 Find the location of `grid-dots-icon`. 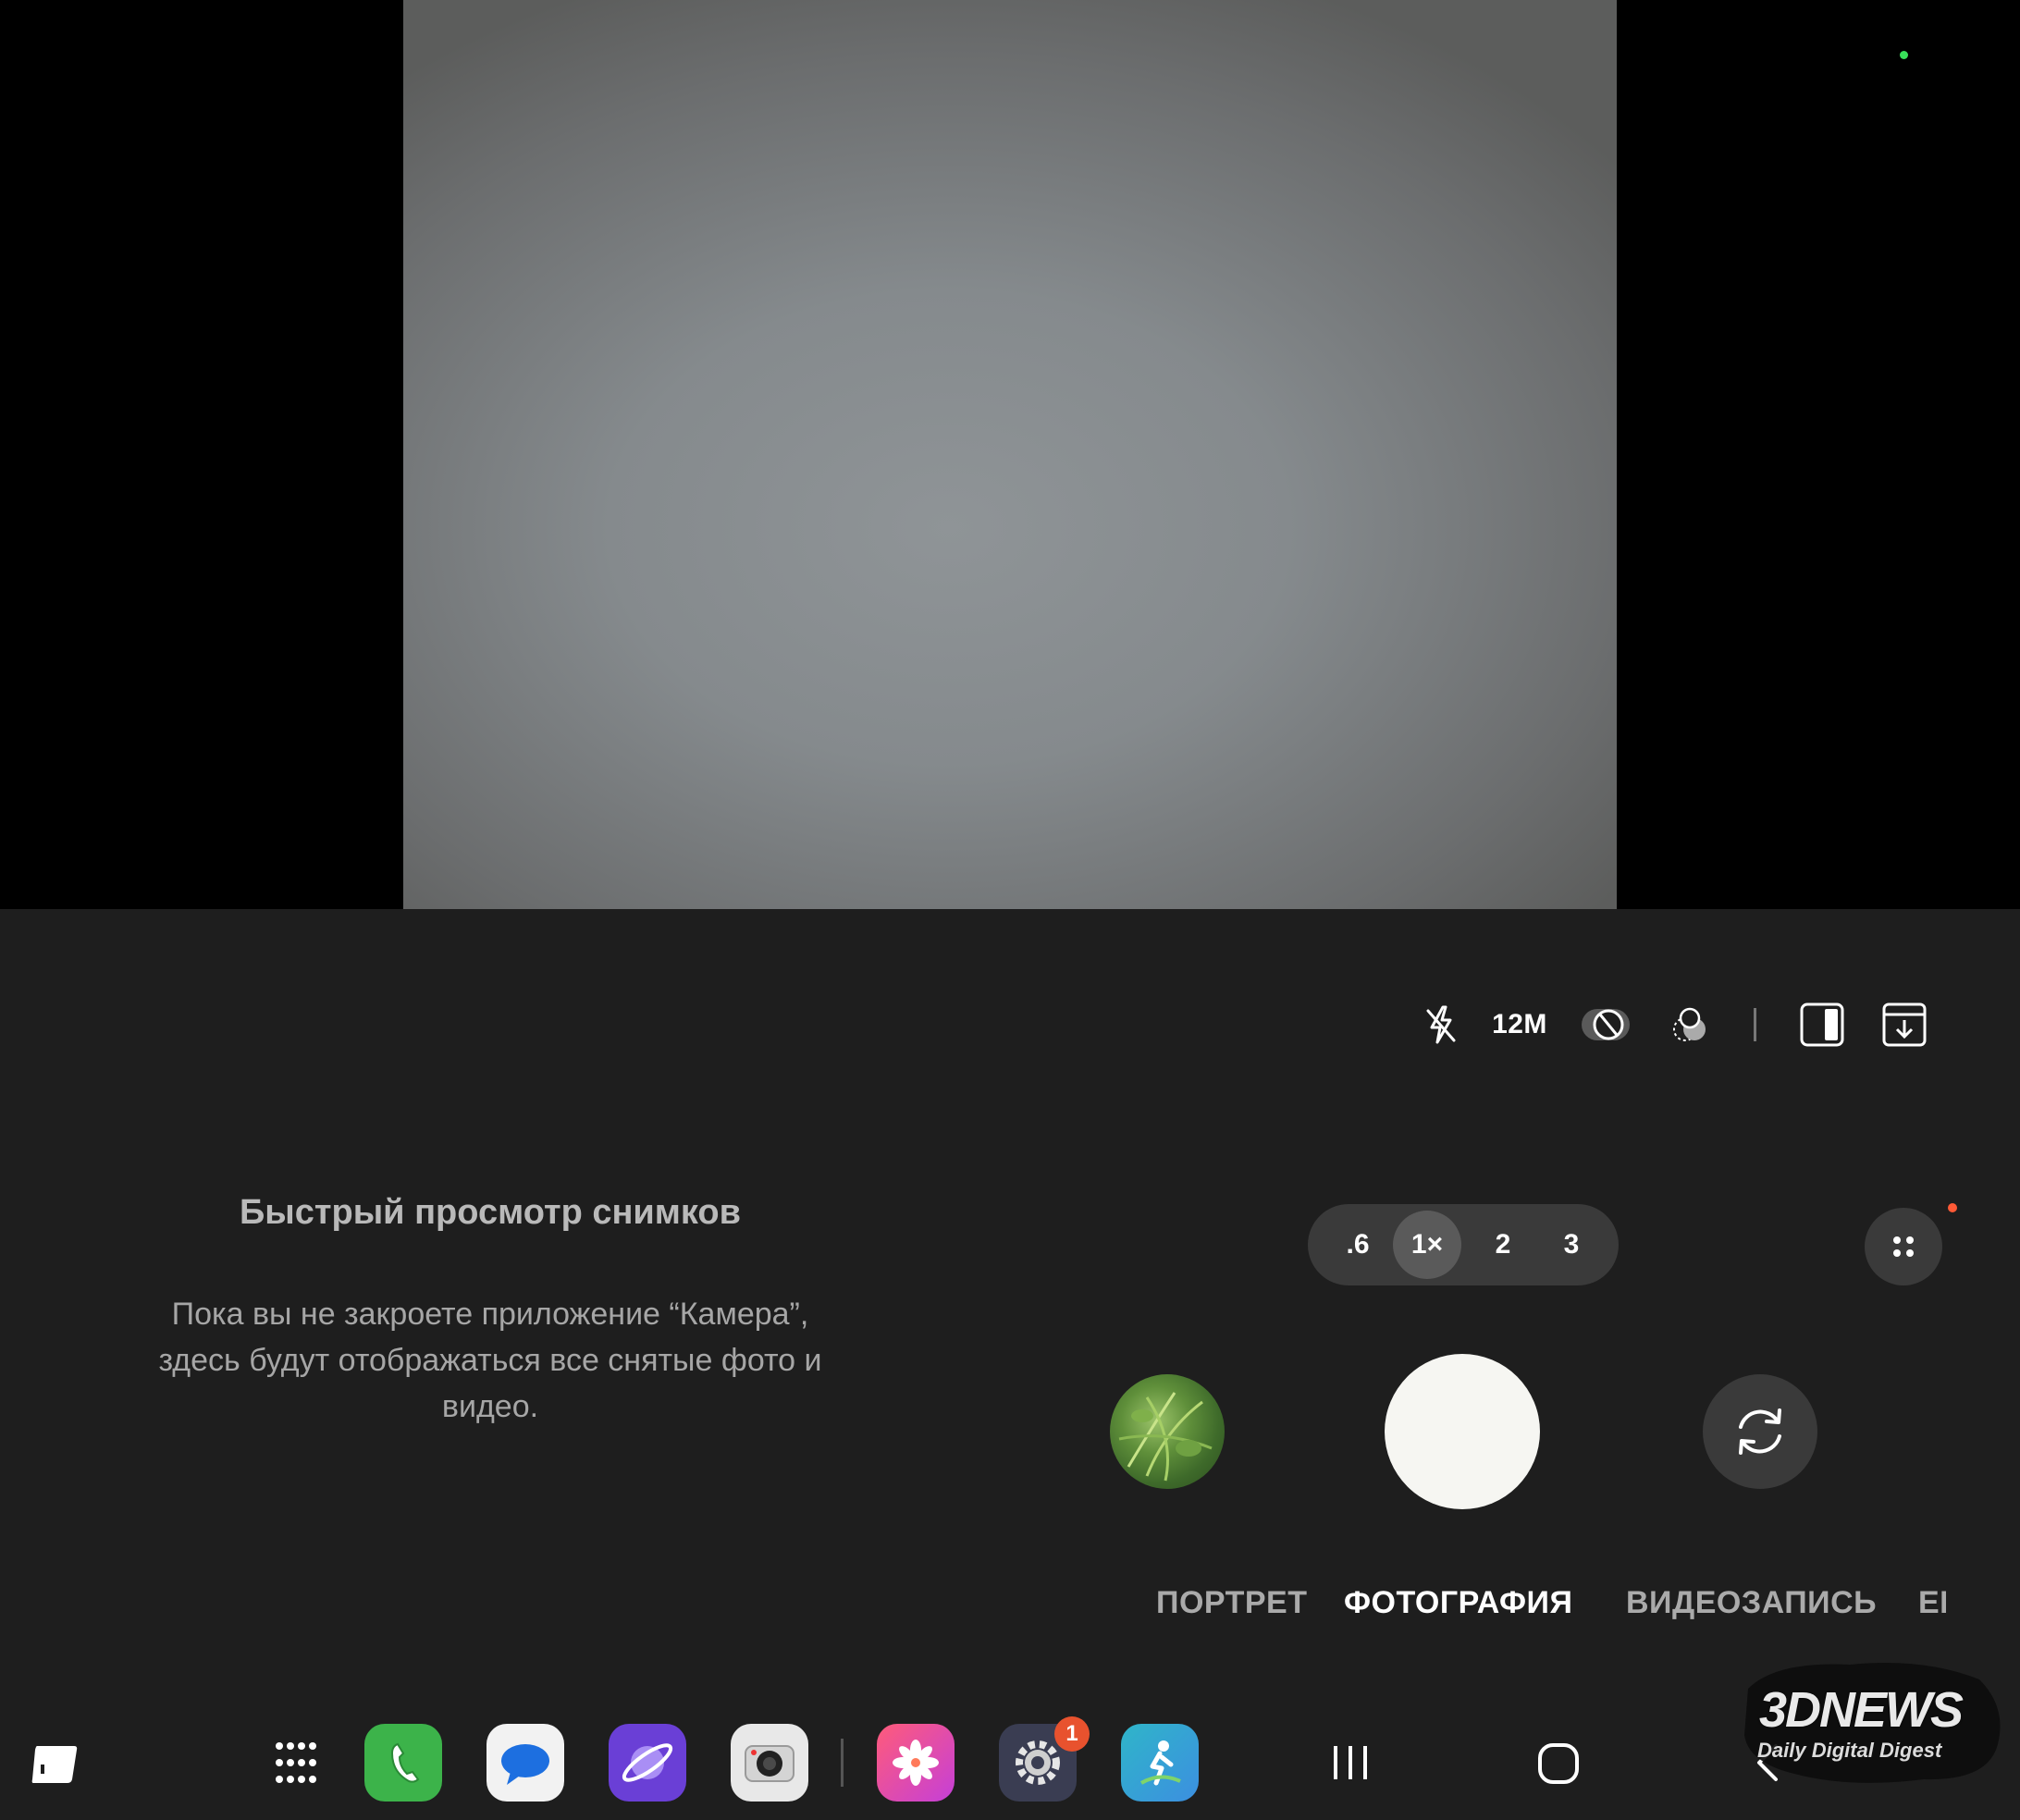

grid-dots-icon is located at coordinates (1903, 1246).